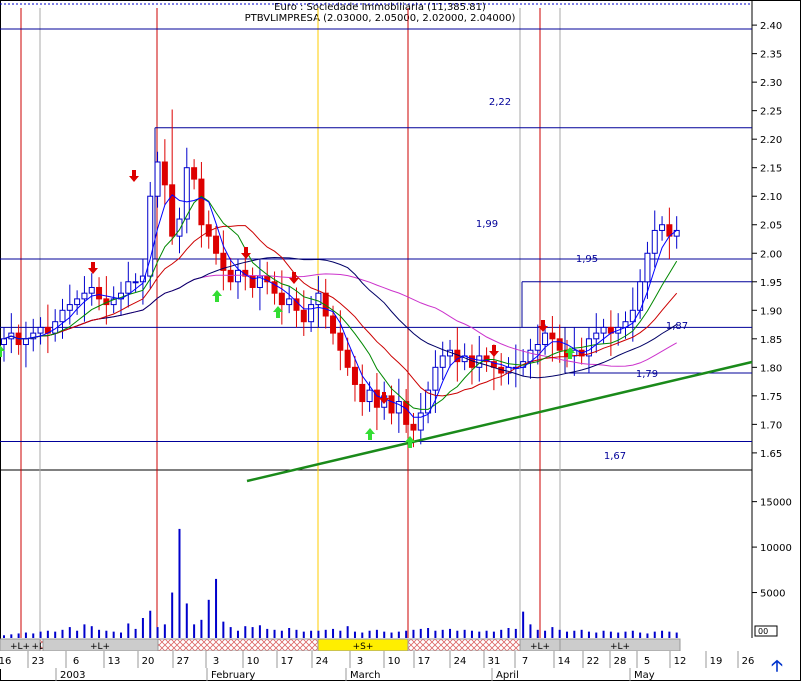  I want to click on date-tick-label: 19, so click(716, 661).